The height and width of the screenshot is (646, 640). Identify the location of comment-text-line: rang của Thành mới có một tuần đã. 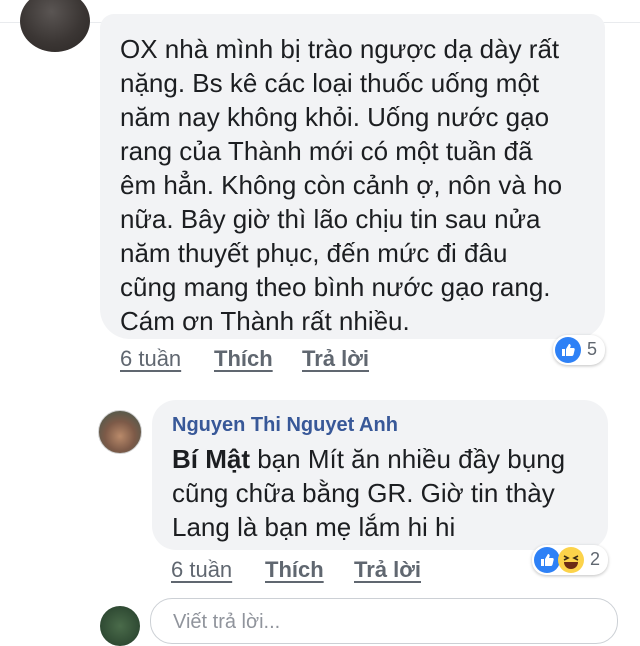
(326, 151).